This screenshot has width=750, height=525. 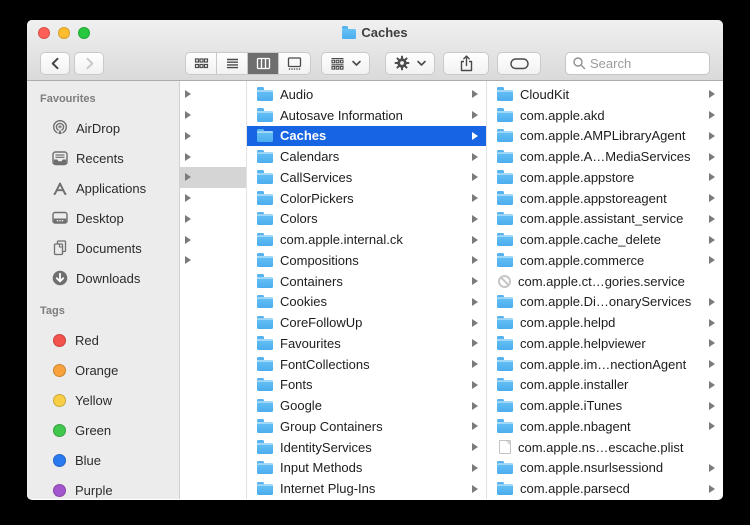 I want to click on sidebar-tag-orange: Orange, so click(x=103, y=370).